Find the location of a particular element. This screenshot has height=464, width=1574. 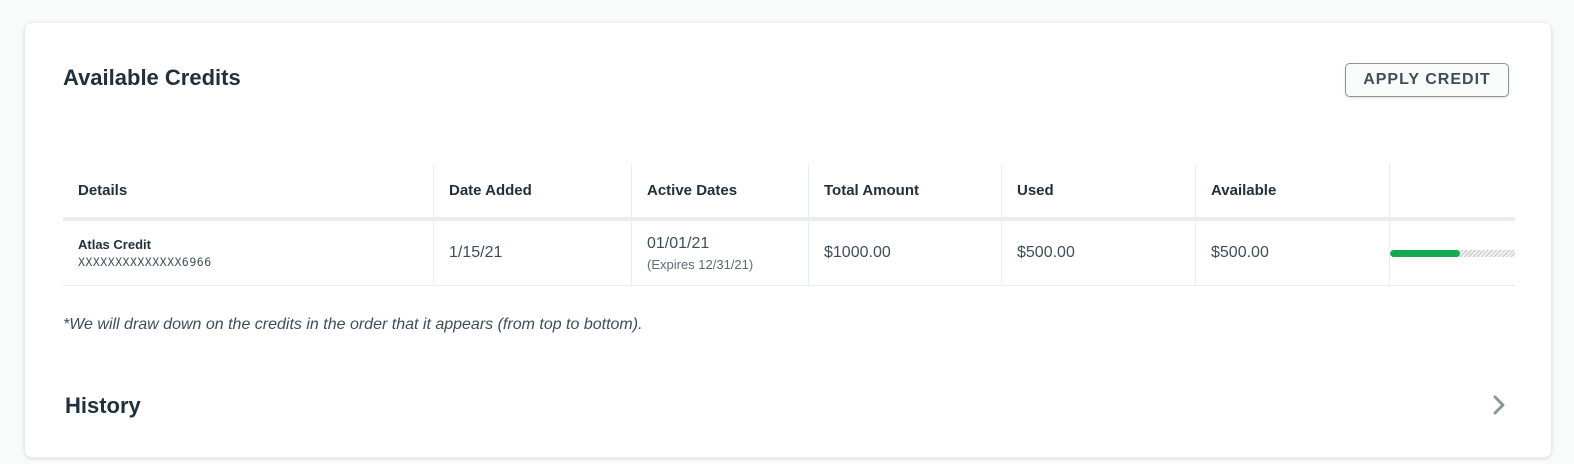

header-used: Used is located at coordinates (1099, 190).